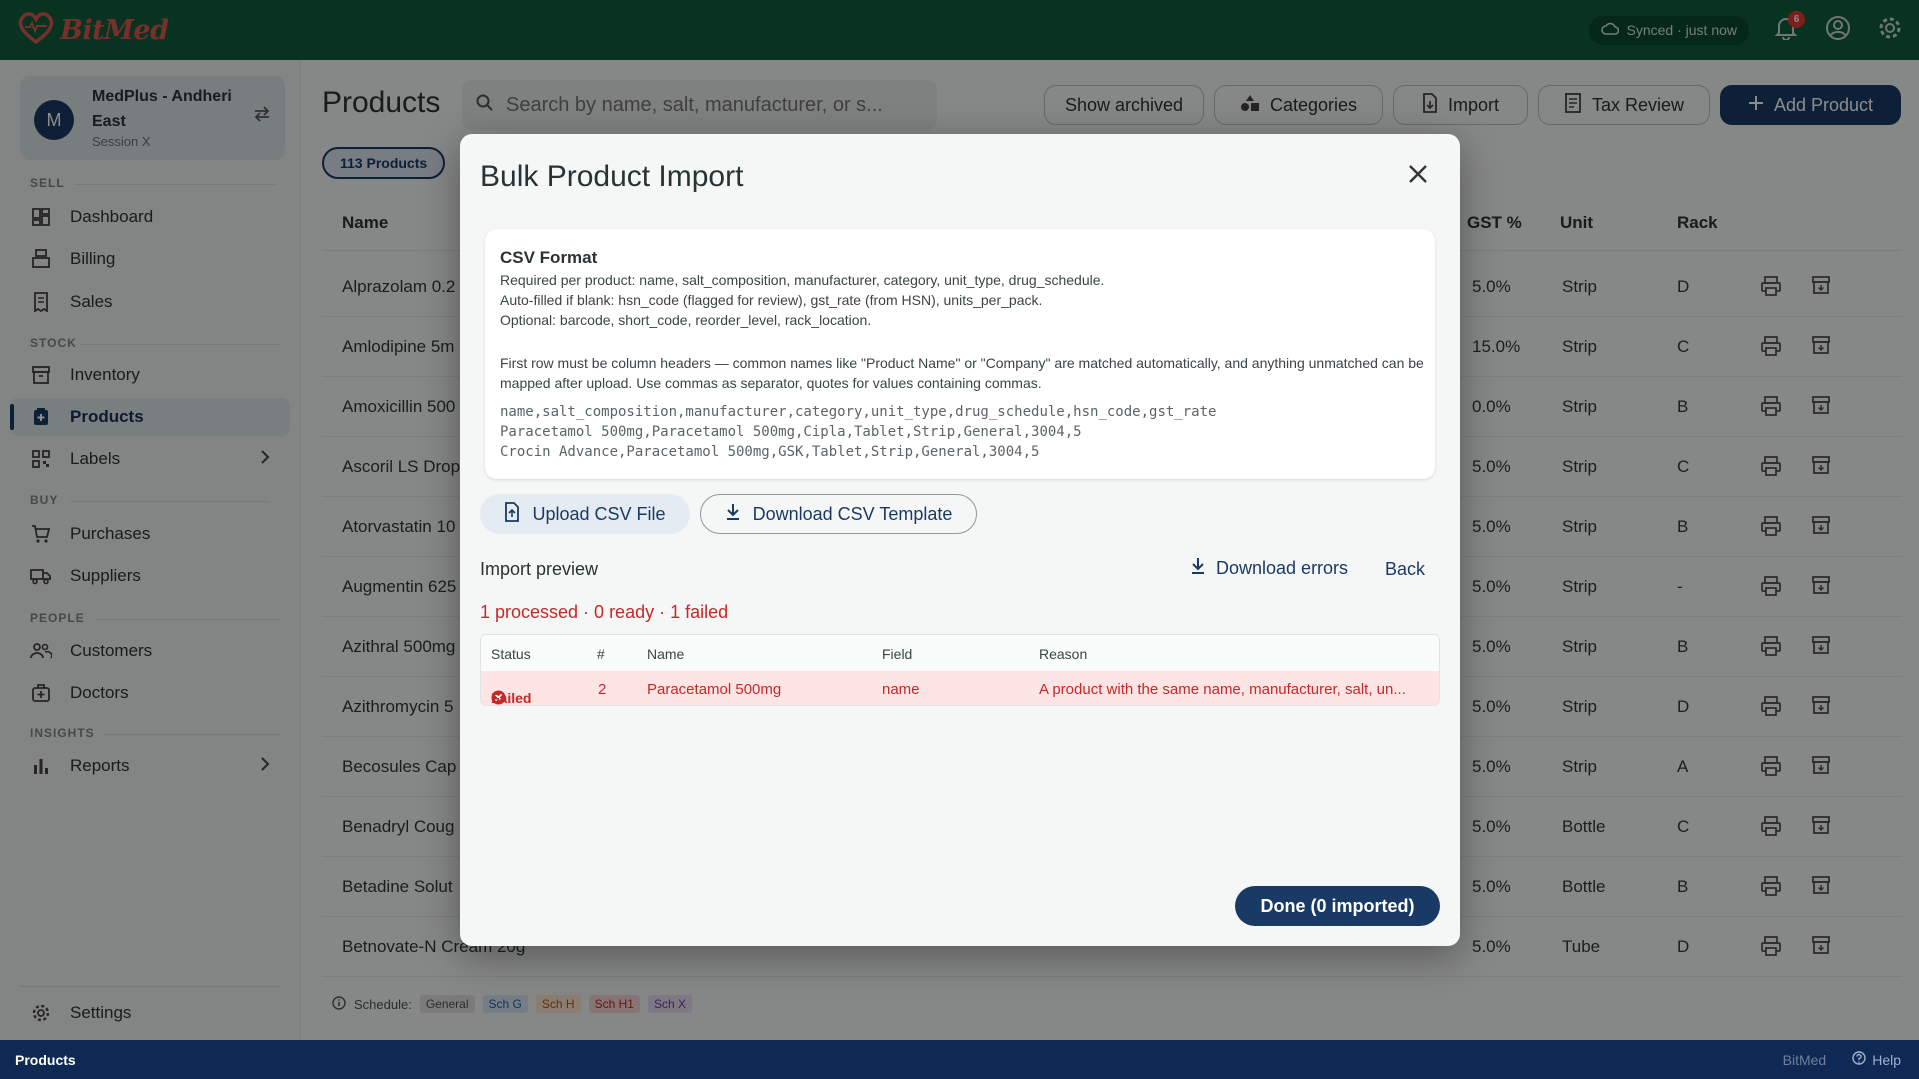 The height and width of the screenshot is (1079, 1919). I want to click on column-header-number: #, so click(601, 654).